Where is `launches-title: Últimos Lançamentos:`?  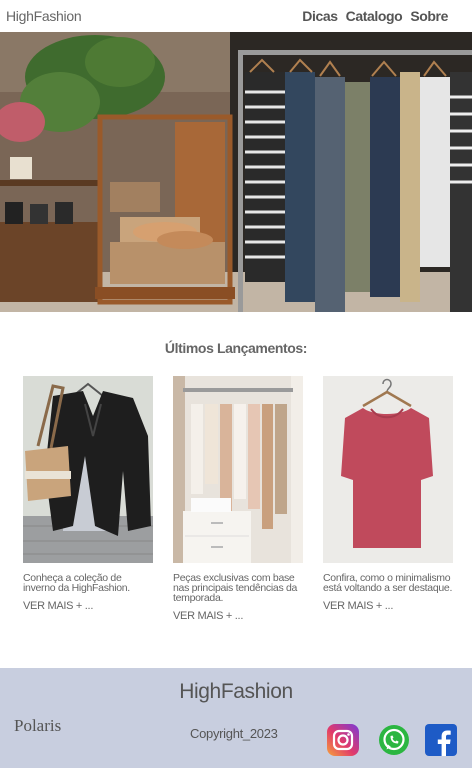 launches-title: Últimos Lançamentos: is located at coordinates (236, 348).